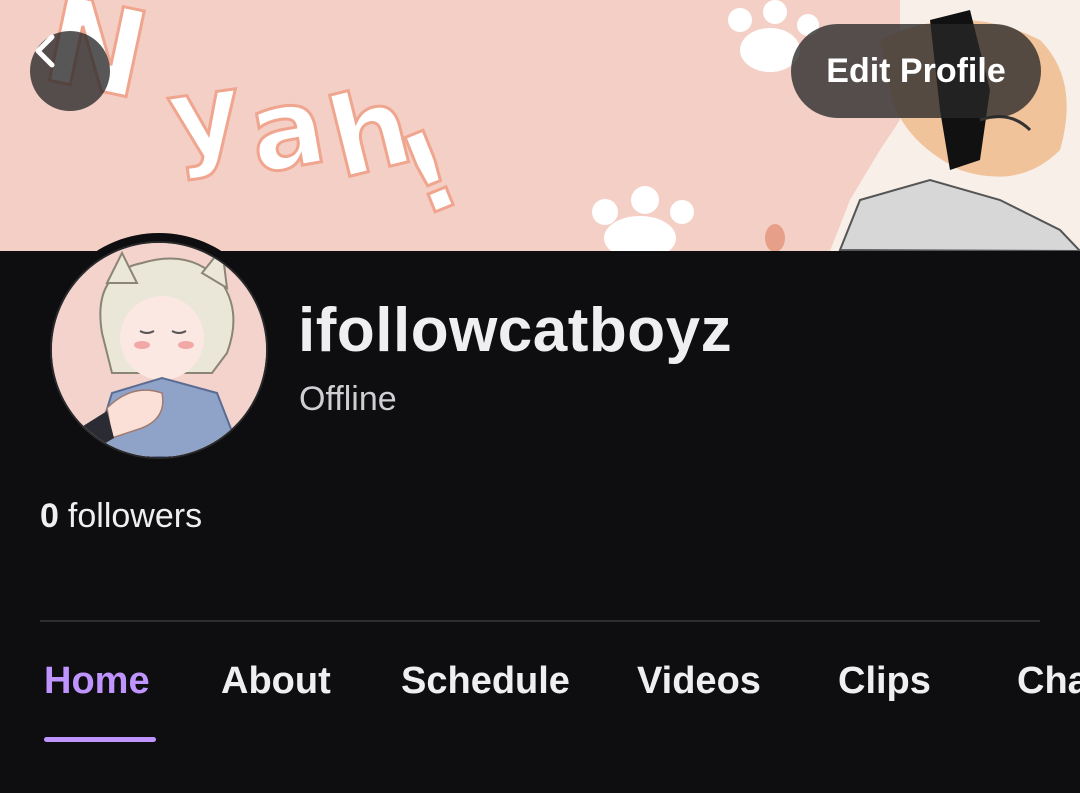  I want to click on follower-count: 0 followers, so click(121, 516).